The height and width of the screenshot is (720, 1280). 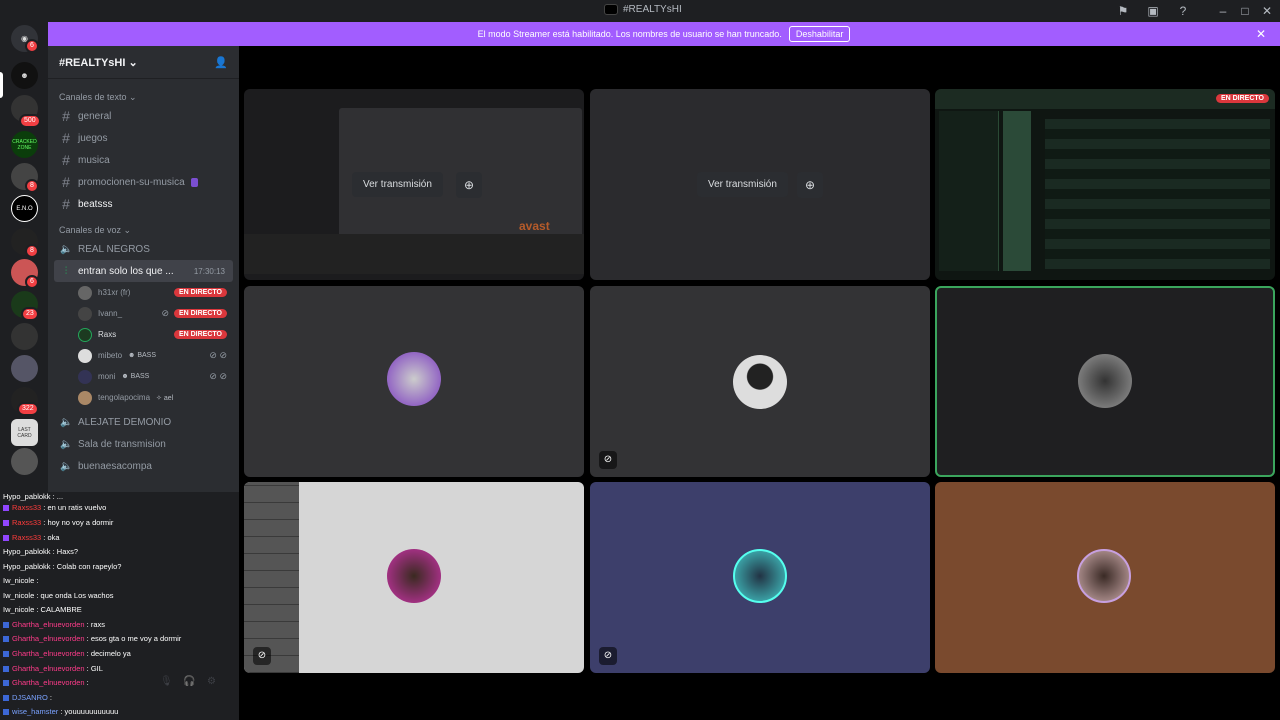 I want to click on chat-message: Iw_nicole : que onda Los wachos, so click(x=58, y=595).